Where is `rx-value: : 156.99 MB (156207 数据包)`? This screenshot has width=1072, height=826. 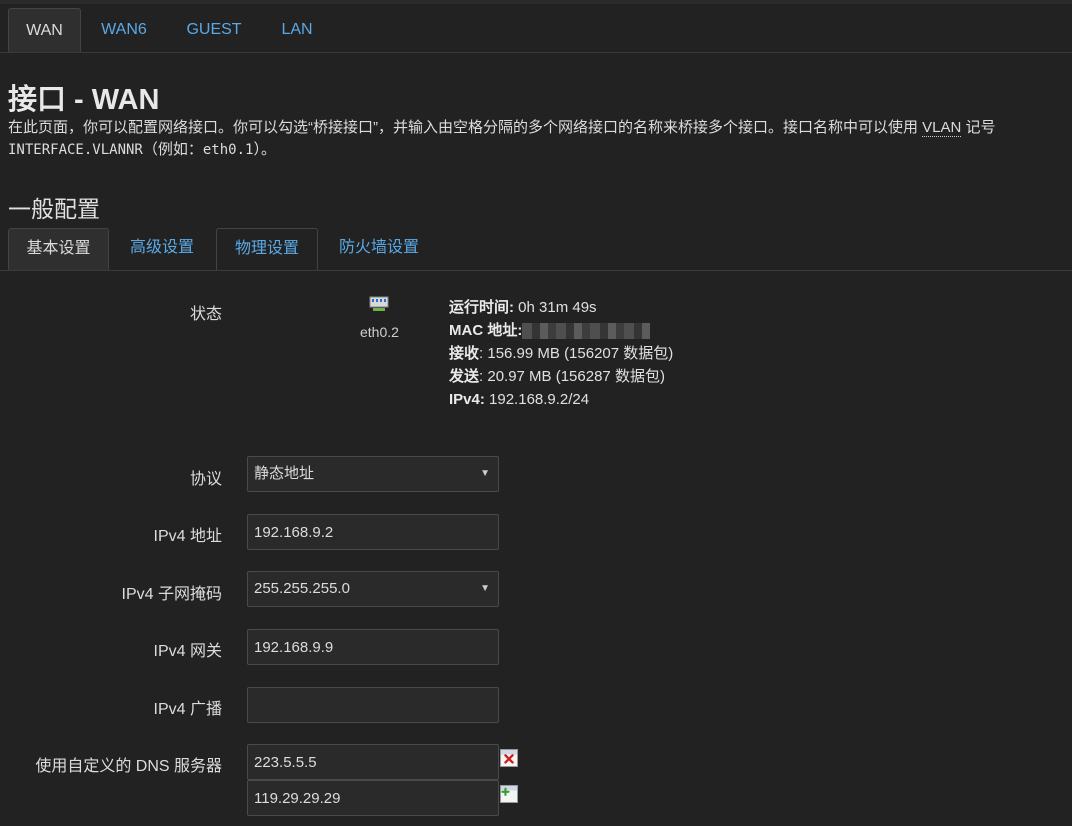
rx-value: : 156.99 MB (156207 数据包) is located at coordinates (576, 353).